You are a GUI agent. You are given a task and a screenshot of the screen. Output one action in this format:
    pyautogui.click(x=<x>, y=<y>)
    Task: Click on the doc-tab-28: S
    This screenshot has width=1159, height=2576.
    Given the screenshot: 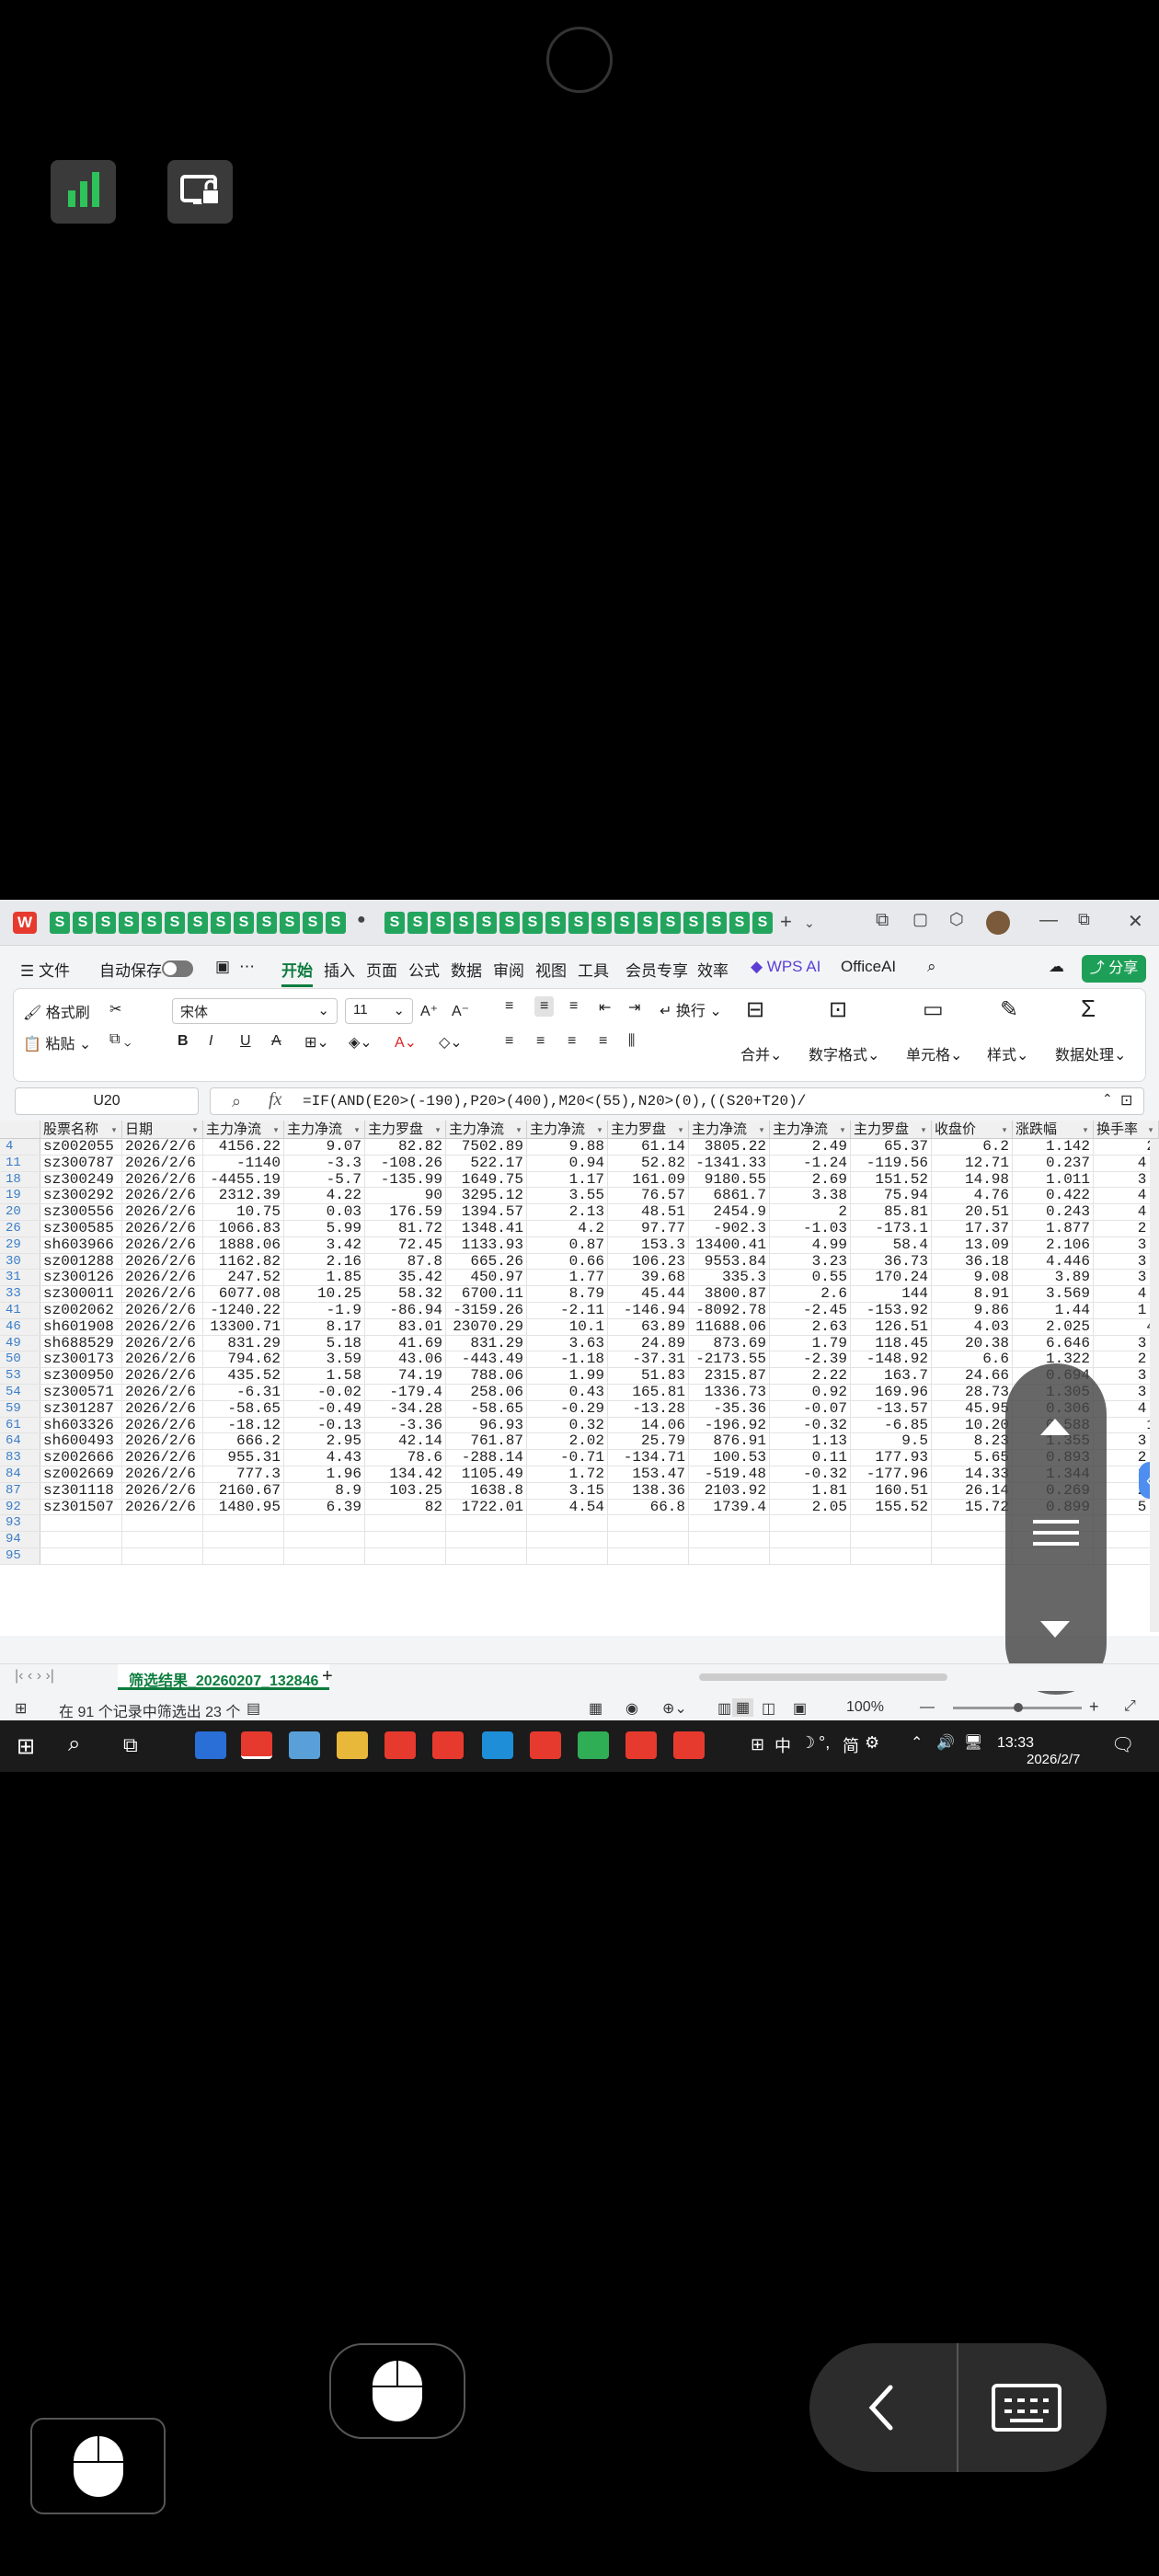 What is the action you would take?
    pyautogui.click(x=716, y=923)
    